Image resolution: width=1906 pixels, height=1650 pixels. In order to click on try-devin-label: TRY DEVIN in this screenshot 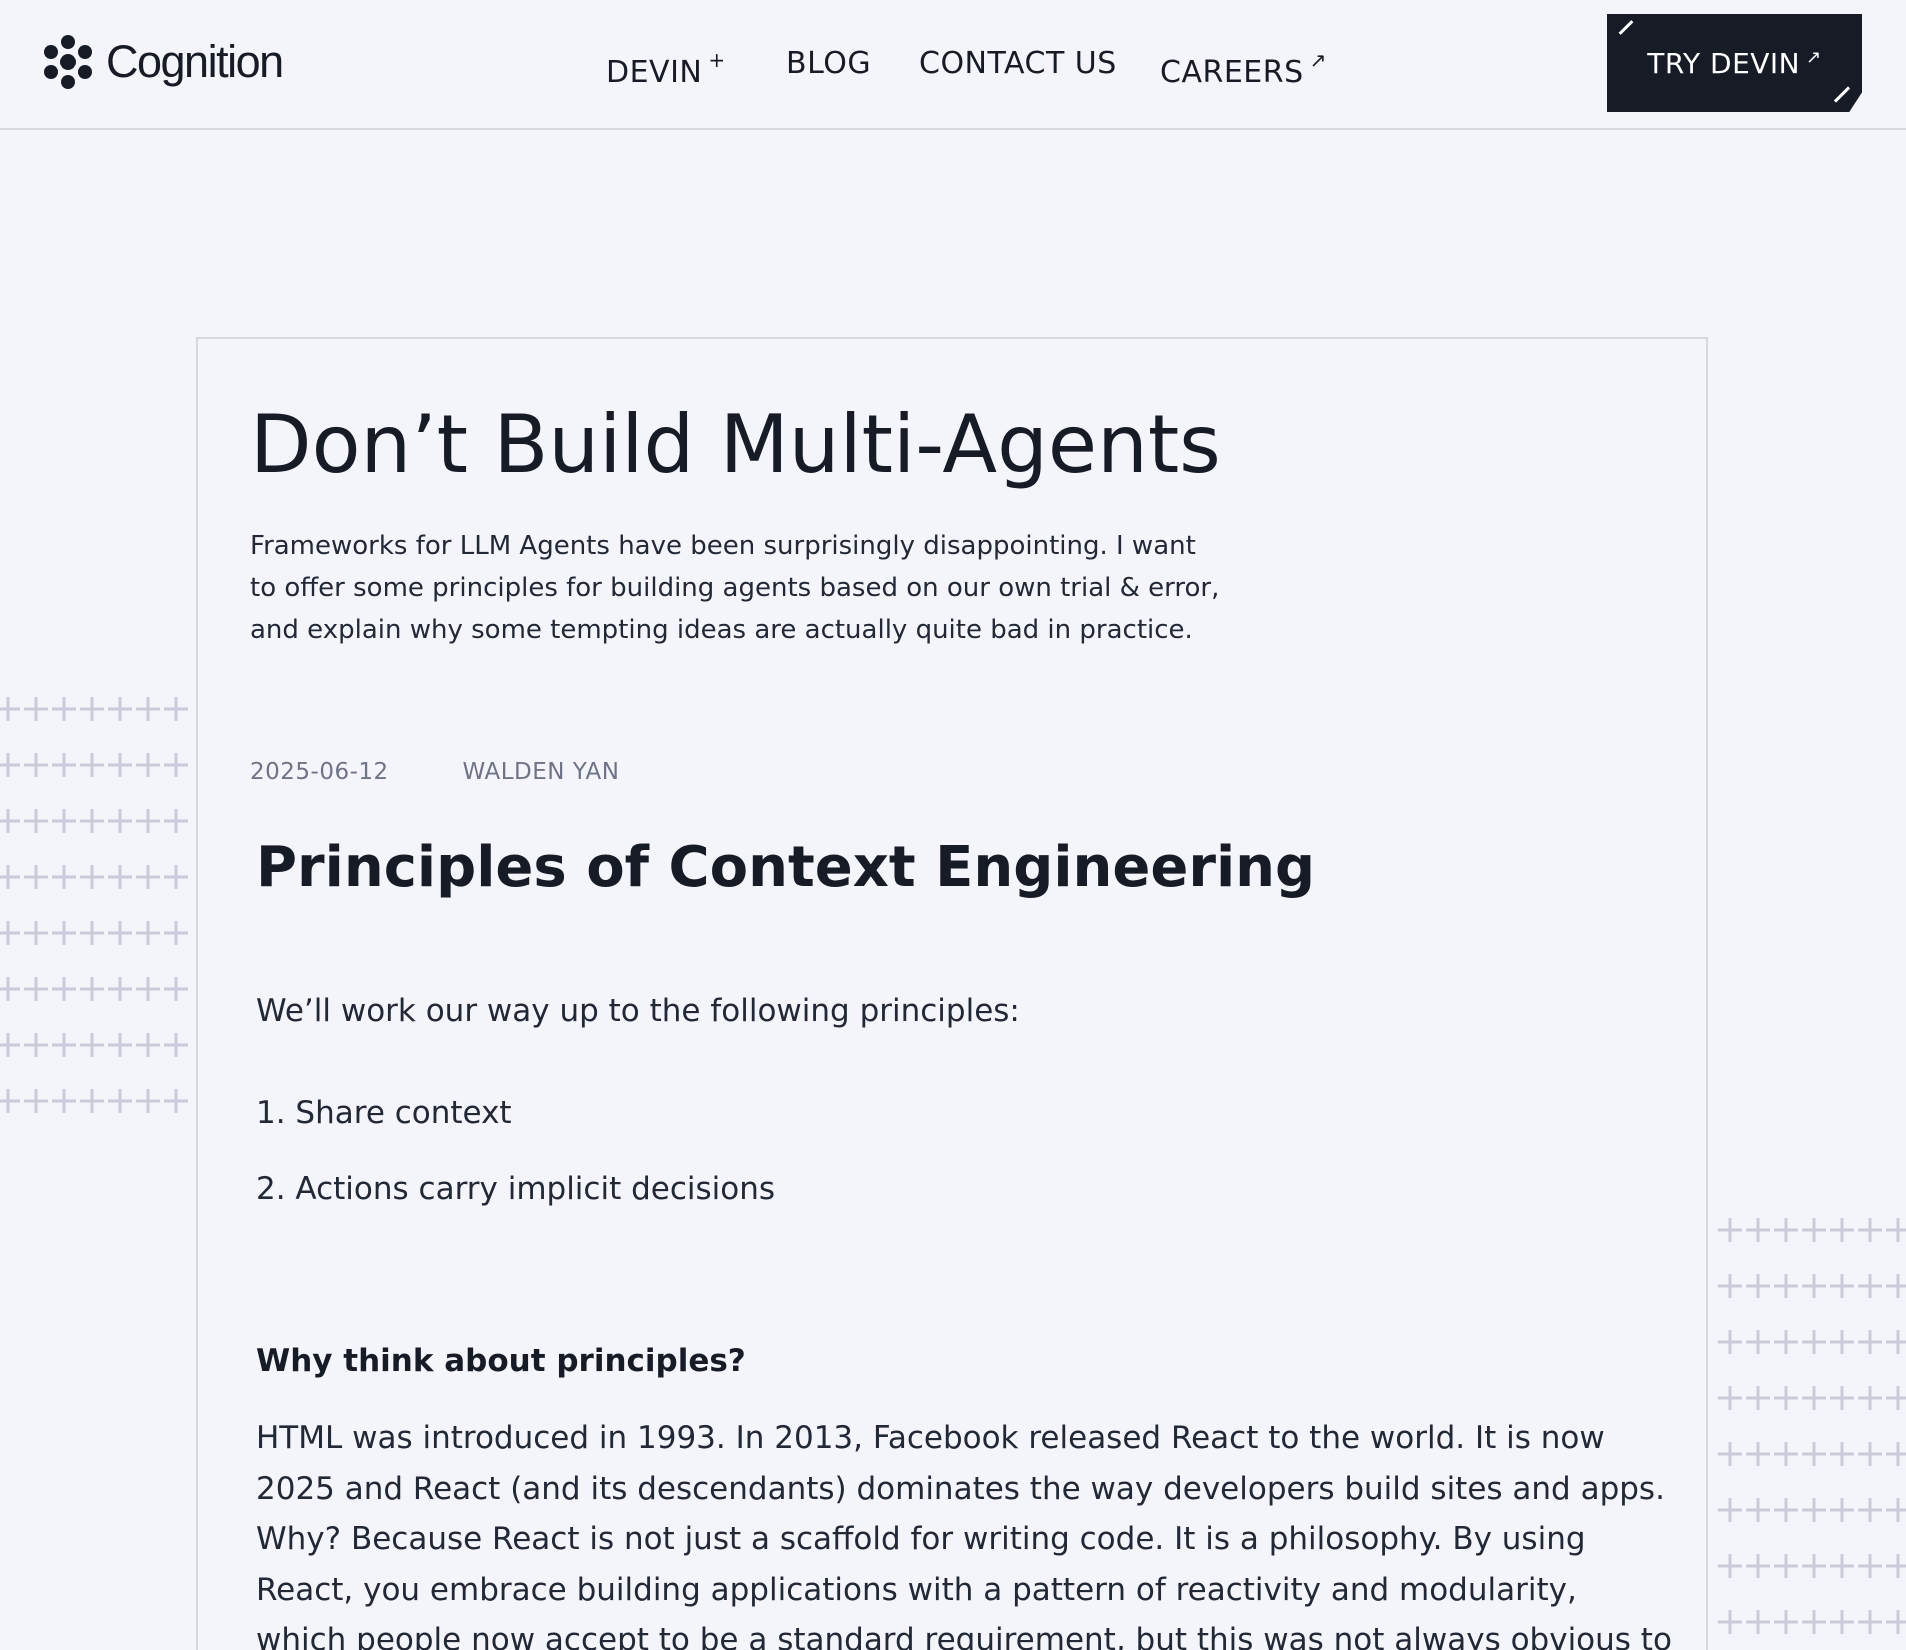, I will do `click(1724, 63)`.